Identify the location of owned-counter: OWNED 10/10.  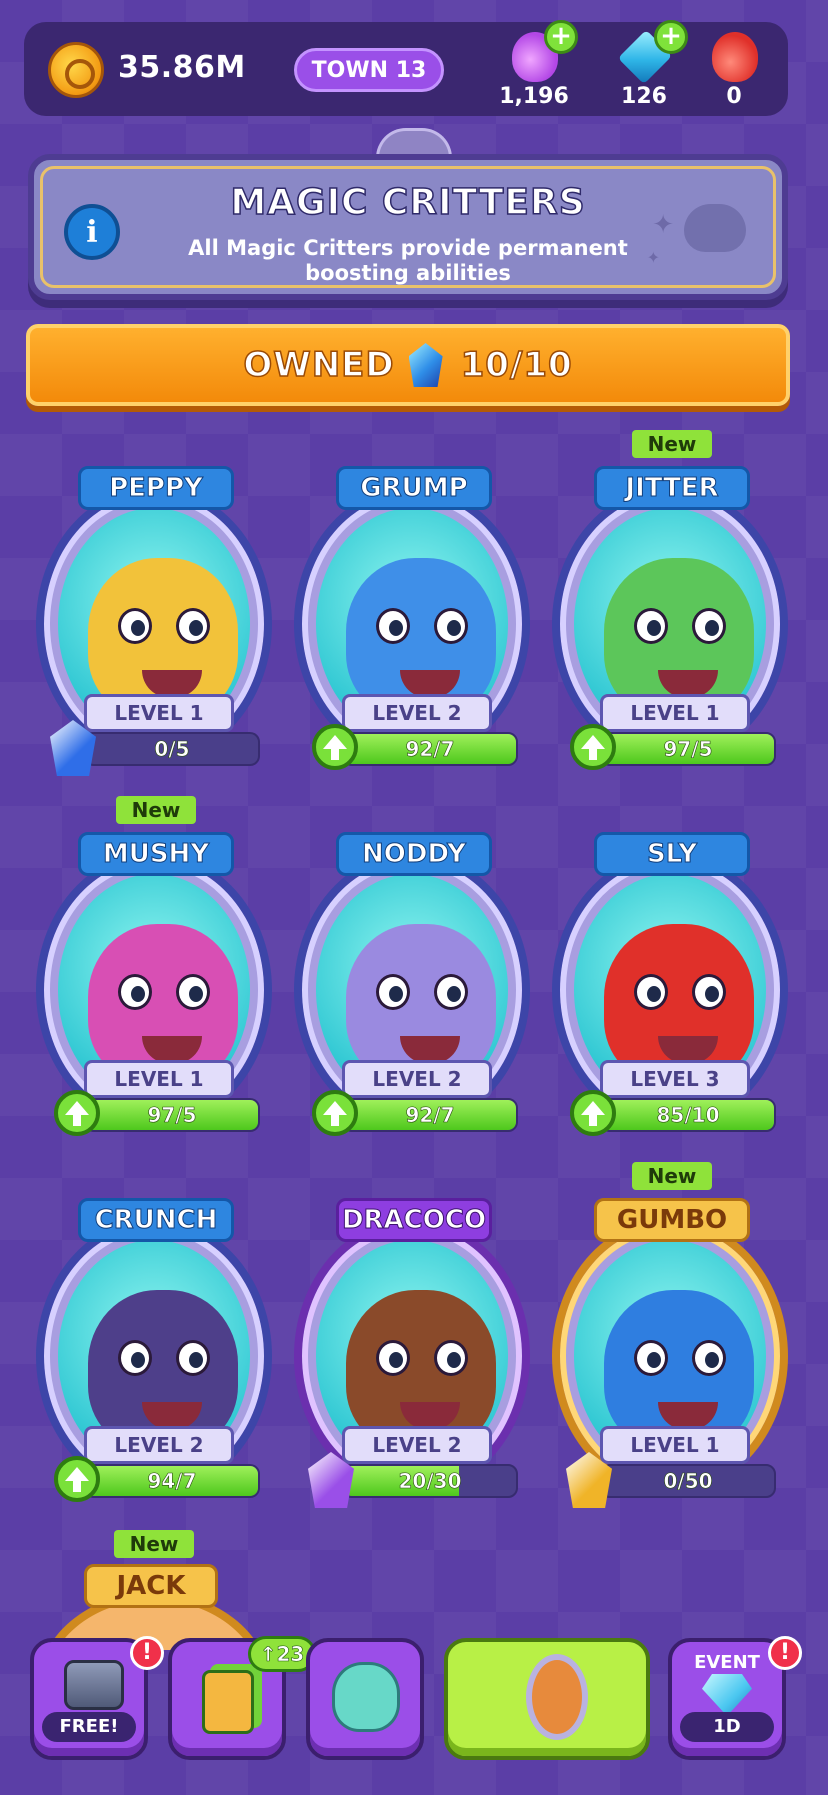
(408, 365).